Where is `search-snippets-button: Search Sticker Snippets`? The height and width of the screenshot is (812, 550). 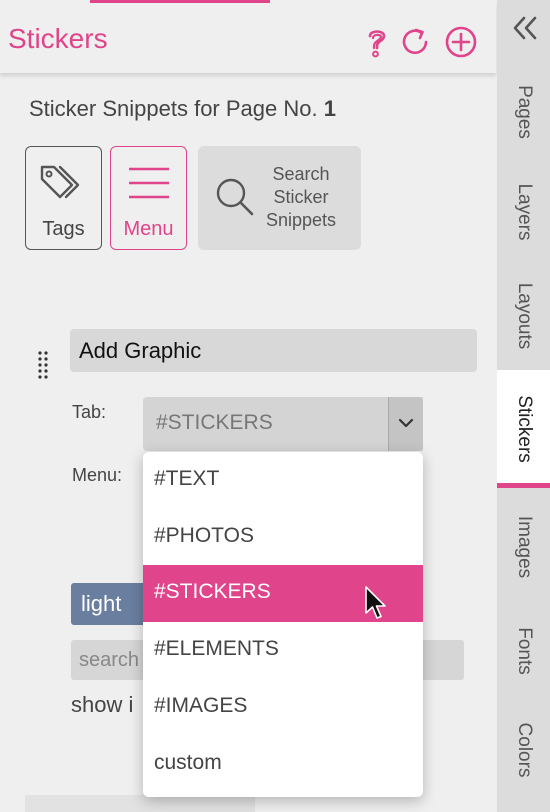 search-snippets-button: Search Sticker Snippets is located at coordinates (279, 198).